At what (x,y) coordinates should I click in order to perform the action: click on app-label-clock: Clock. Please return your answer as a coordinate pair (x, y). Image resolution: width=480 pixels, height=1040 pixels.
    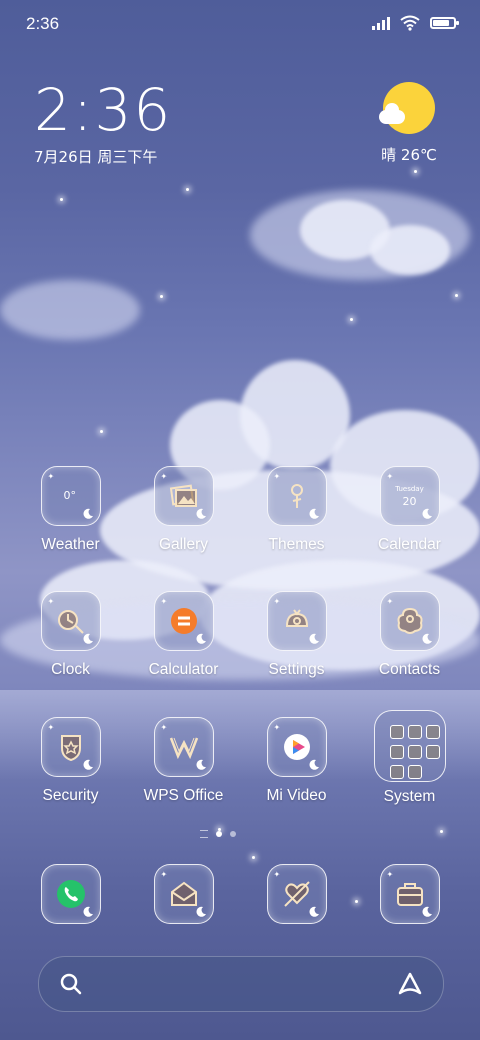
    Looking at the image, I should click on (70, 669).